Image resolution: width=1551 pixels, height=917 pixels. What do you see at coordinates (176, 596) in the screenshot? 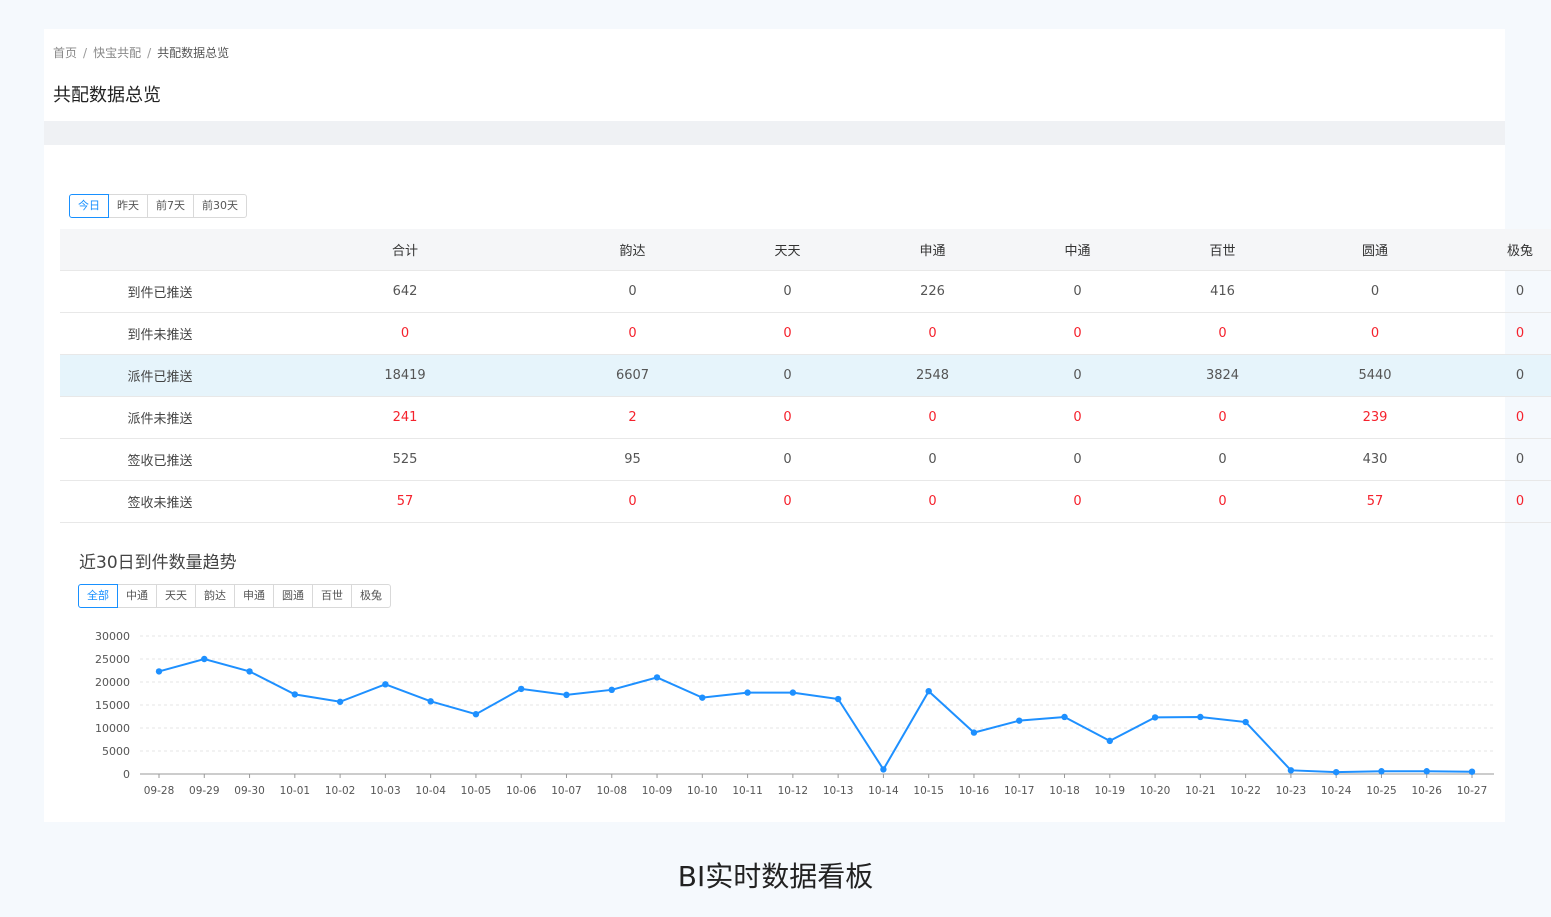
I see `carrier-tab-2: 天天` at bounding box center [176, 596].